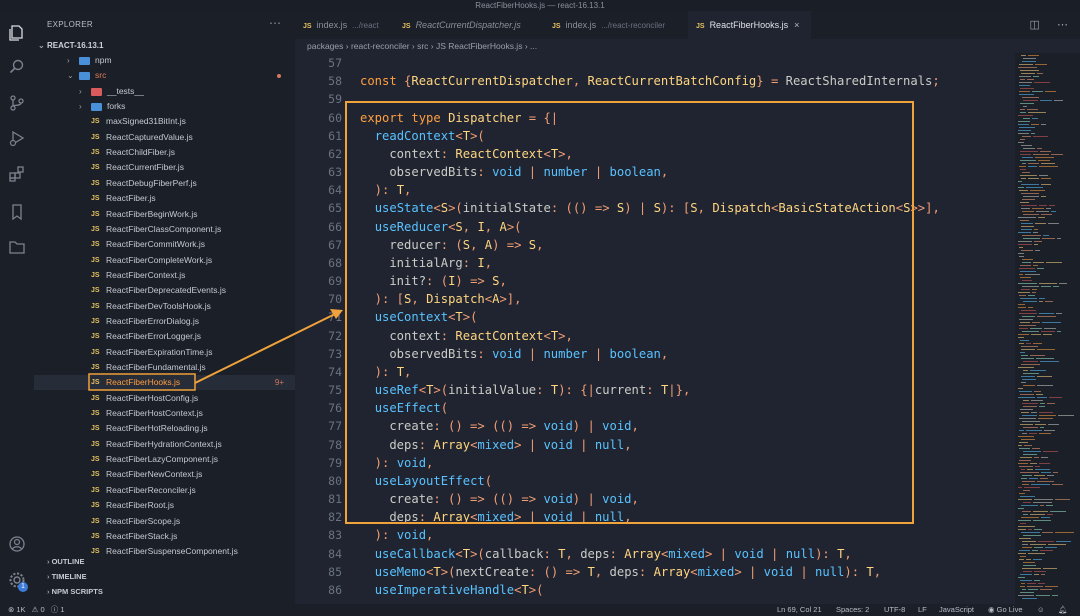 The width and height of the screenshot is (1080, 616). Describe the element at coordinates (95, 275) in the screenshot. I see `javascript-file-icon: JS` at that location.